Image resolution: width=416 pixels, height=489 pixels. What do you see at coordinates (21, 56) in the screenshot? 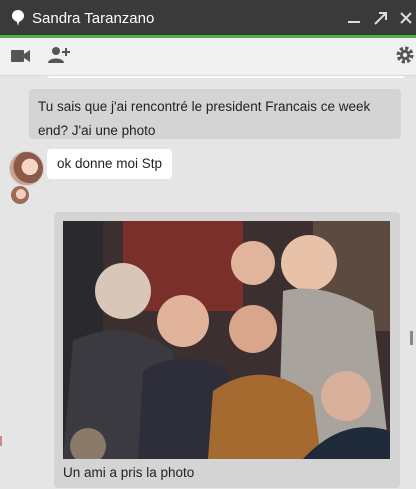
I see `video-call-icon` at bounding box center [21, 56].